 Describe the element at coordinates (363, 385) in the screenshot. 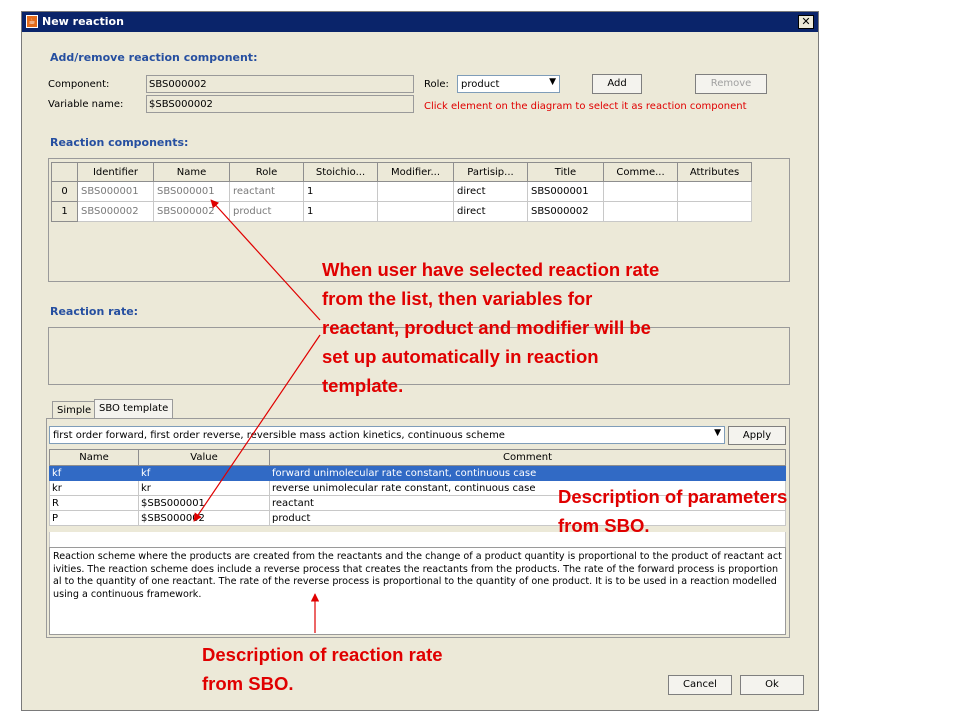

I see `annotation-line: template.` at that location.